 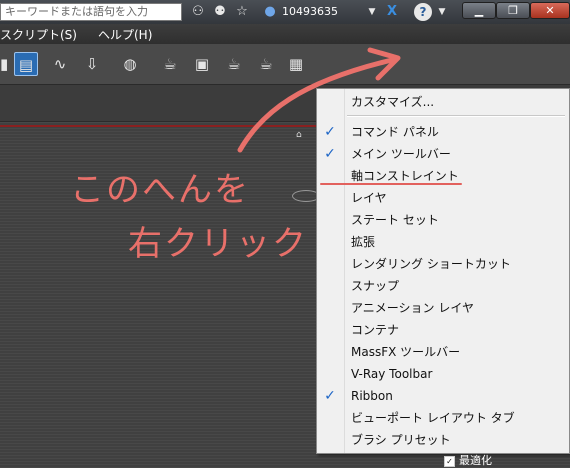 What do you see at coordinates (443, 374) in the screenshot?
I see `menu-item-11: V-Ray Toolbar` at bounding box center [443, 374].